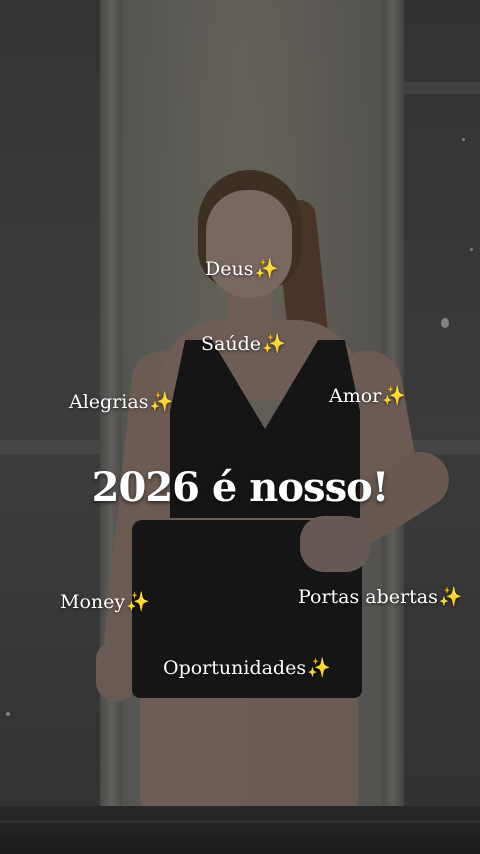 The width and height of the screenshot is (480, 854). Describe the element at coordinates (93, 602) in the screenshot. I see `word-money-label: Money` at that location.